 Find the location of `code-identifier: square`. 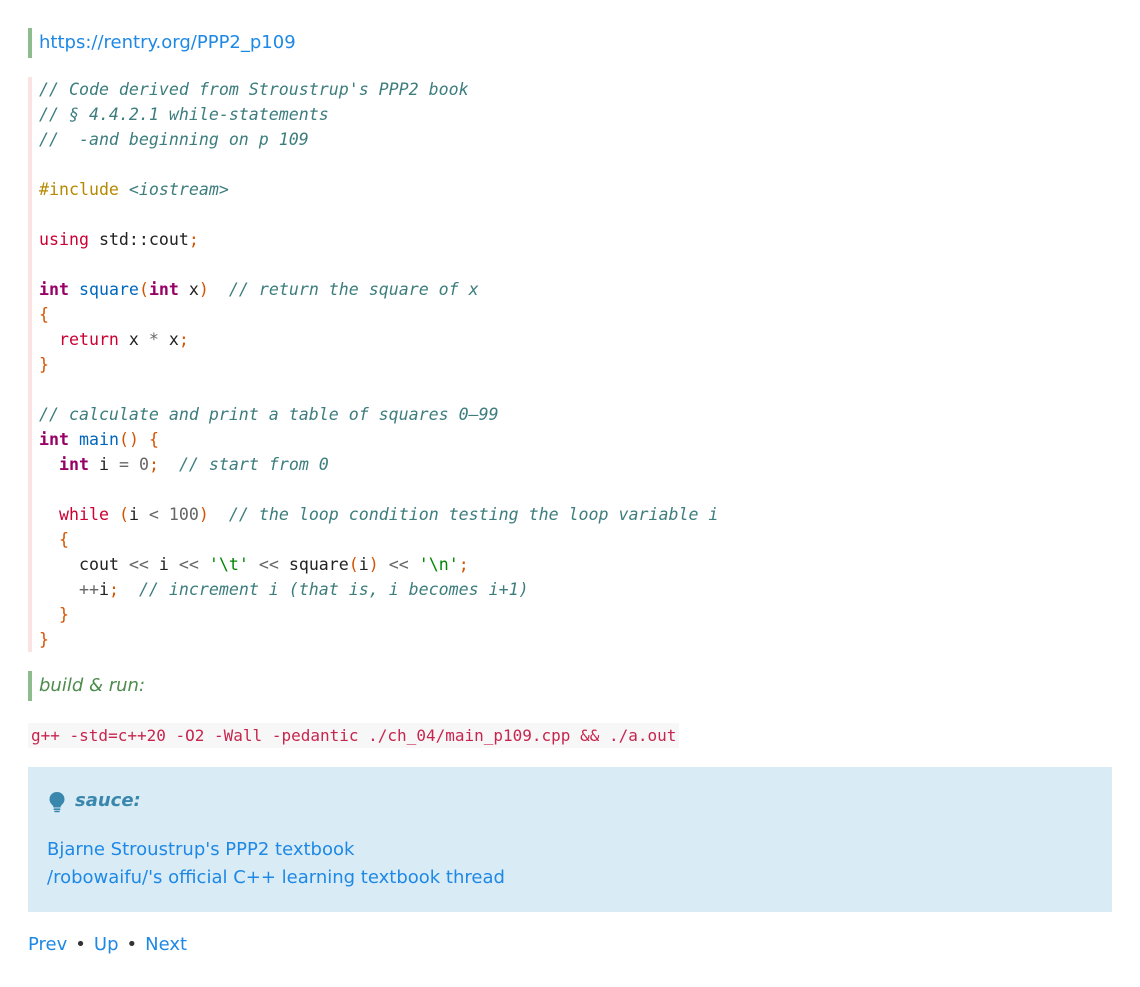

code-identifier: square is located at coordinates (313, 564).